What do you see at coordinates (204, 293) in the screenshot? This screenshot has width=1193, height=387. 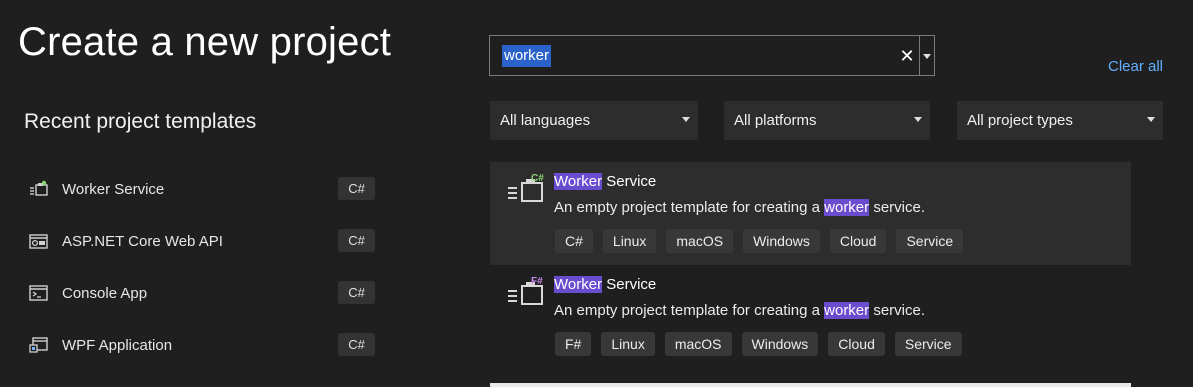 I see `recent-item-console-app: Console App C#` at bounding box center [204, 293].